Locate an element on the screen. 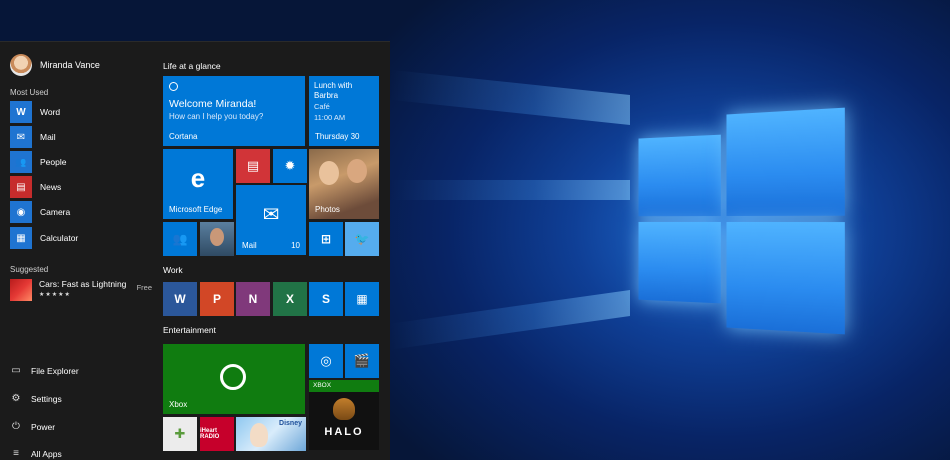  suggested-app: Cars: Fast as Lightning ★★★★★ Free is located at coordinates (81, 290).